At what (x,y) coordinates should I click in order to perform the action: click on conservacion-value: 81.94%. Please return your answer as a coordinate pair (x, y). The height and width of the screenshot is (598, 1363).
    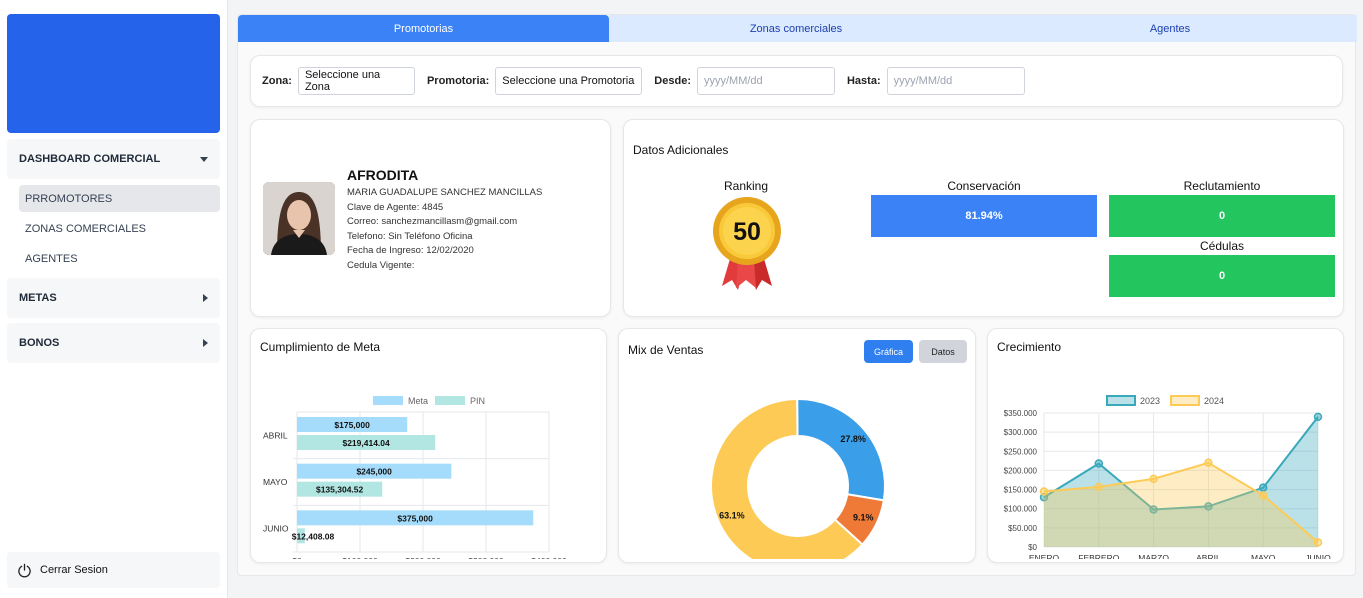
    Looking at the image, I should click on (984, 216).